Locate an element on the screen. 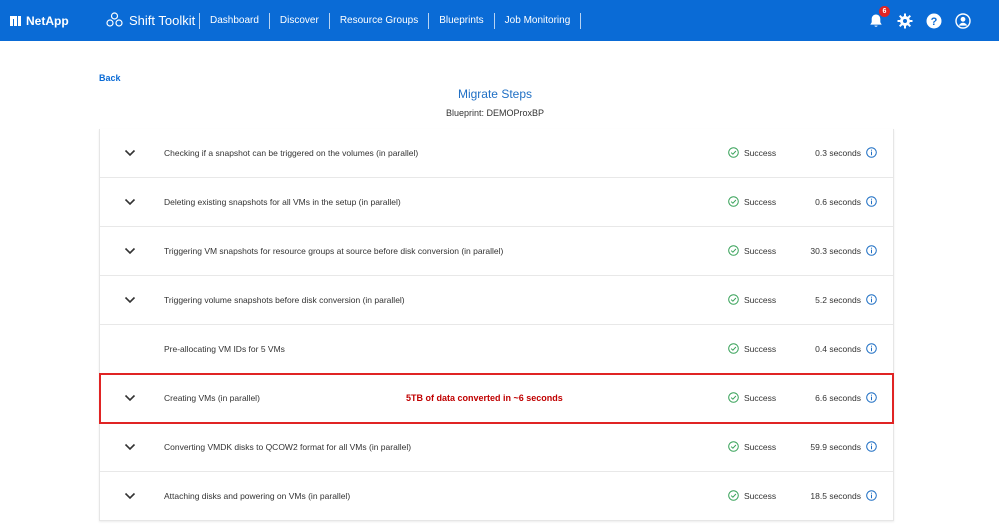 This screenshot has width=999, height=531. netapp-logo: NetApp is located at coordinates (39, 20).